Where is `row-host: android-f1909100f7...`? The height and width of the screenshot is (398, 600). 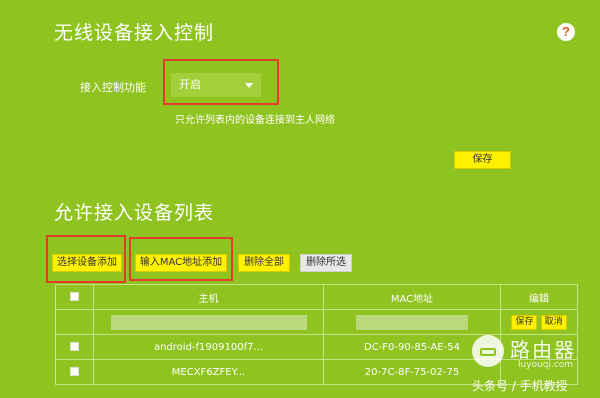
row-host: android-f1909100f7... is located at coordinates (208, 347).